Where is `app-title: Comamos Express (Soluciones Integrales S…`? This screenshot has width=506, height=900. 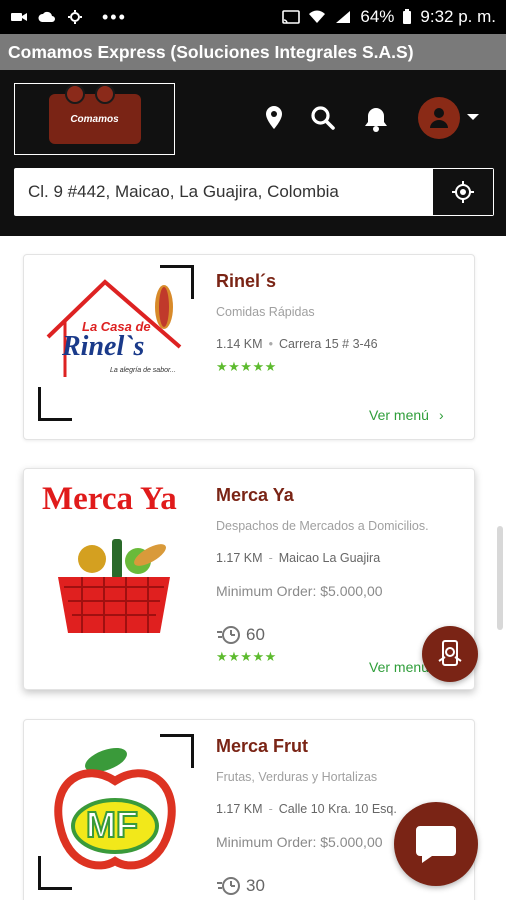
app-title: Comamos Express (Soluciones Integrales S… is located at coordinates (253, 52).